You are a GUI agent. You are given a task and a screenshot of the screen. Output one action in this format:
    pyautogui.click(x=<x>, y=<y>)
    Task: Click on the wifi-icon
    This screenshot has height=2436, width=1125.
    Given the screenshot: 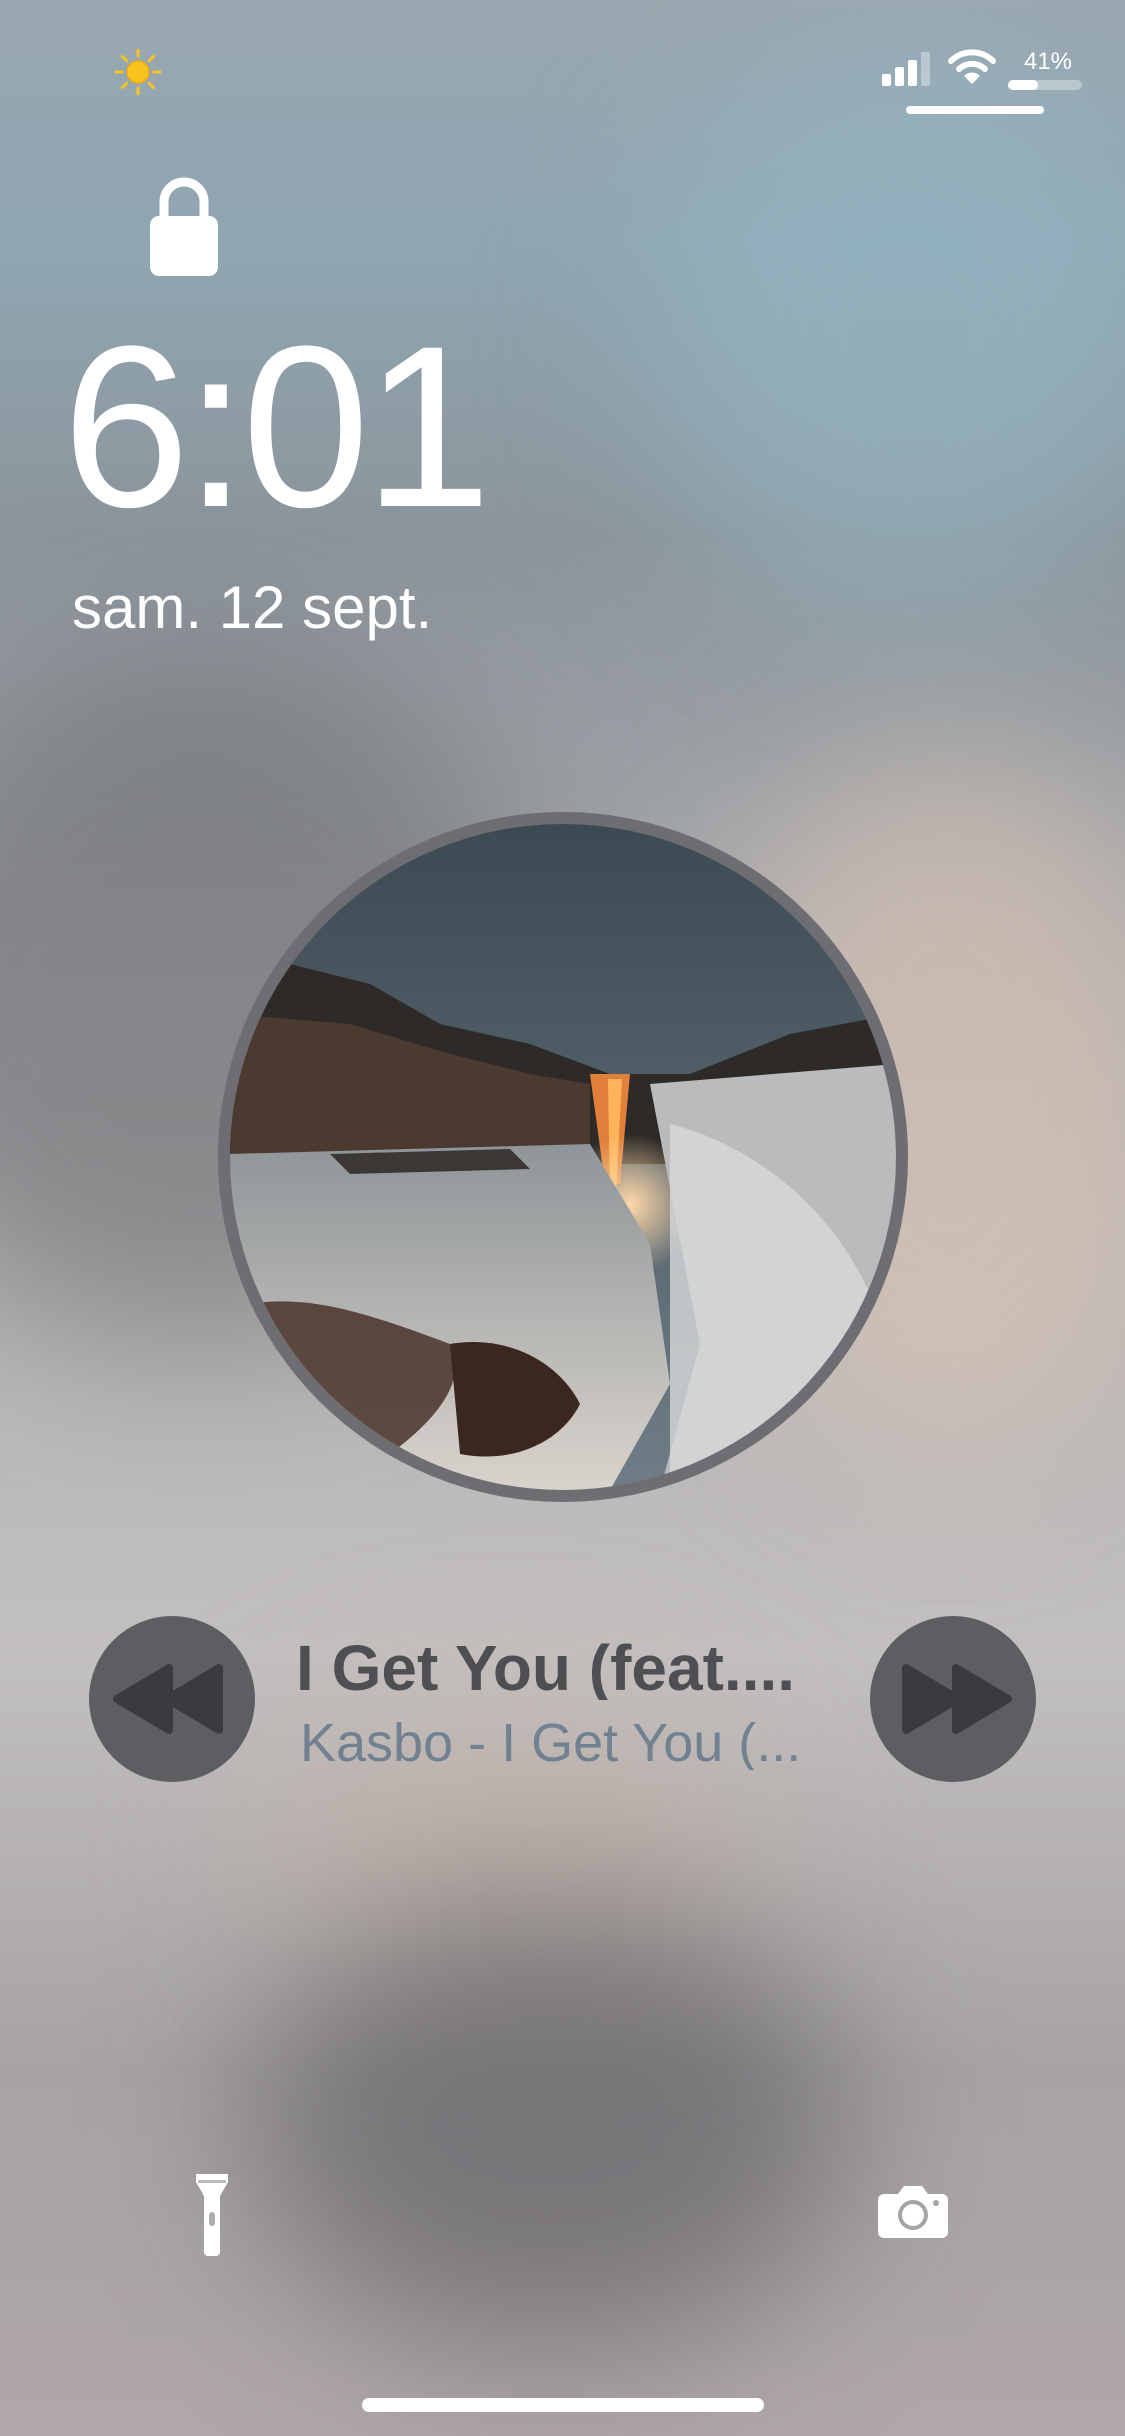 What is the action you would take?
    pyautogui.click(x=972, y=66)
    